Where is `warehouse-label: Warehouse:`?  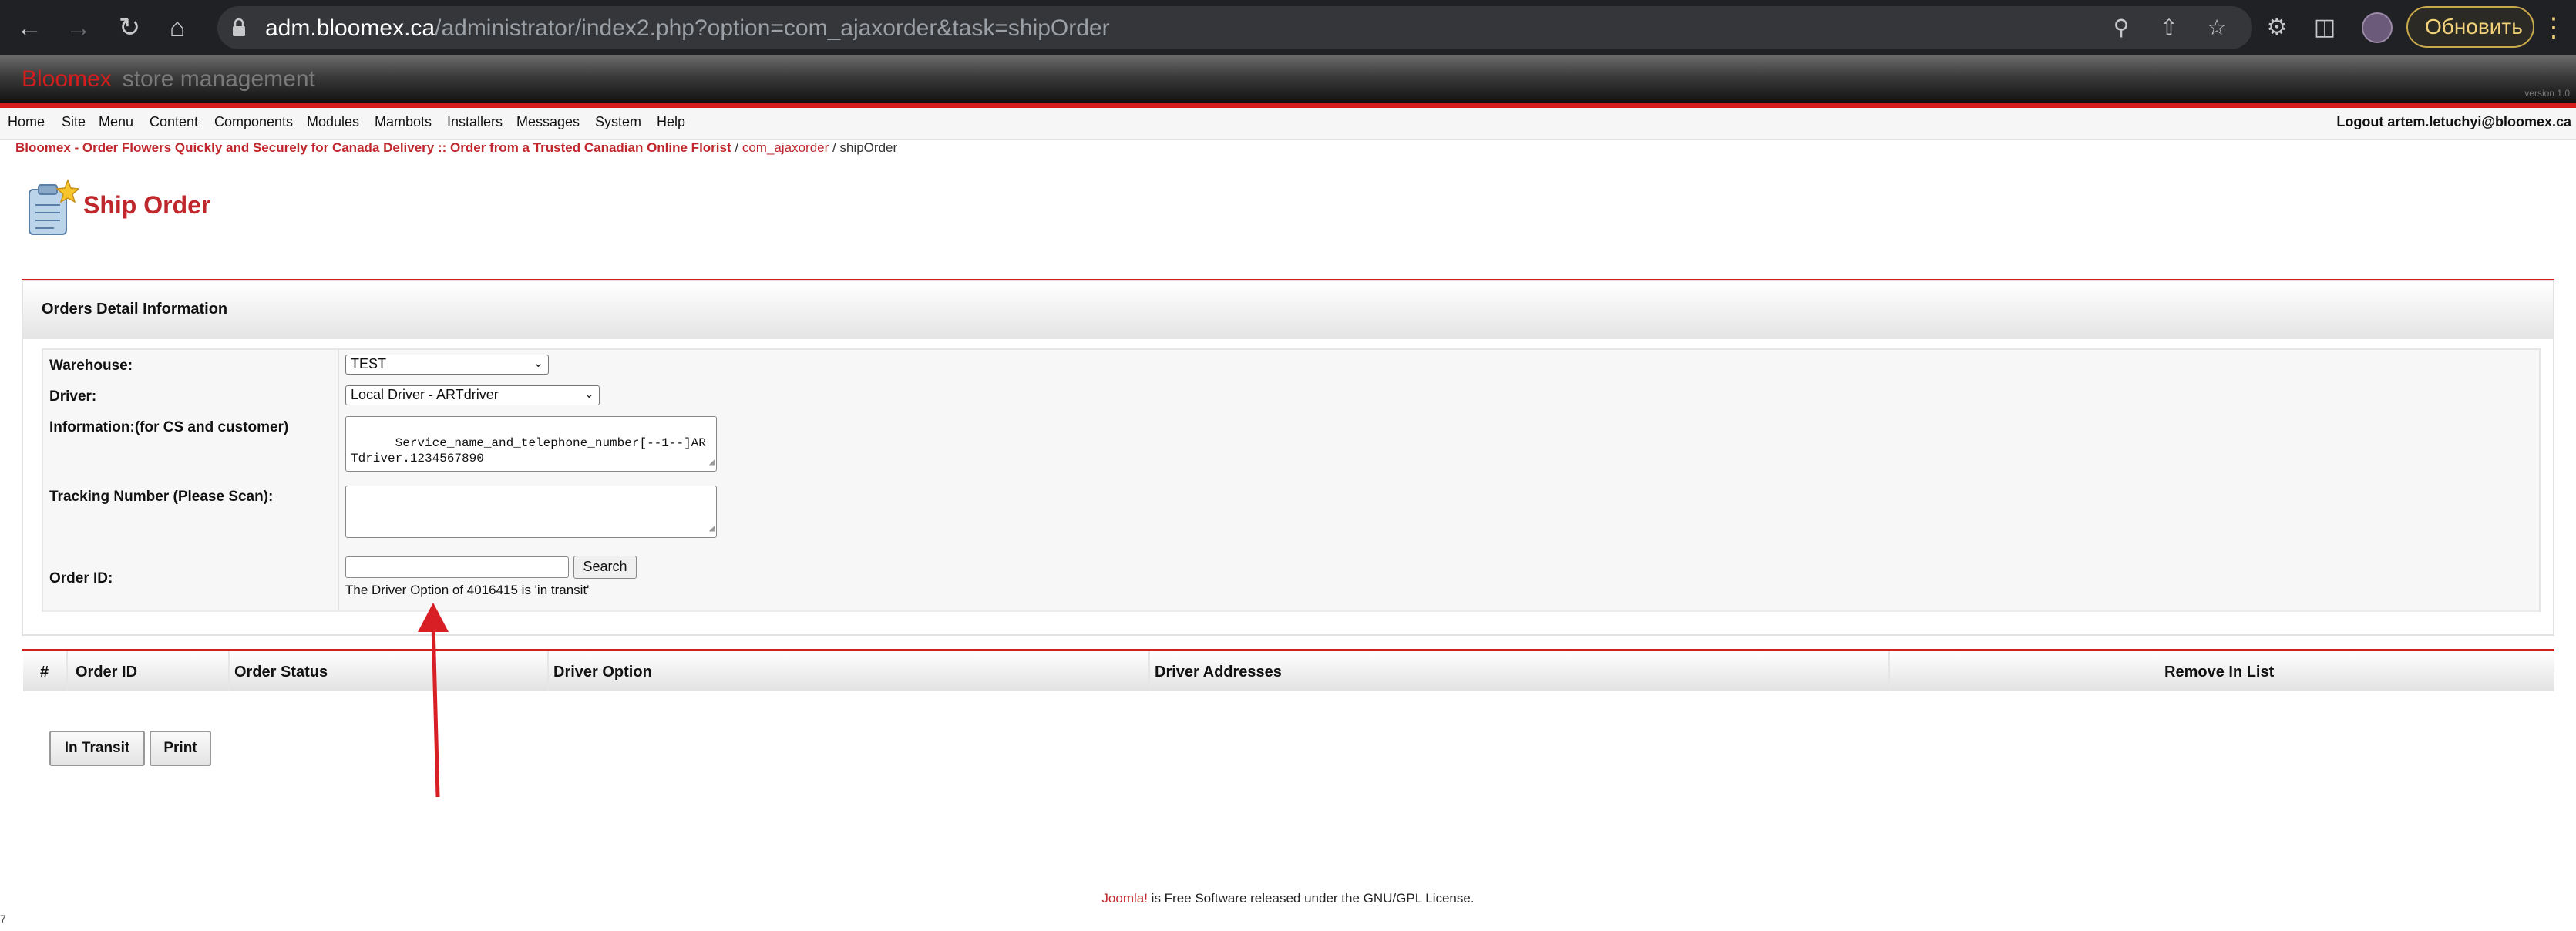
warehouse-label: Warehouse: is located at coordinates (91, 366).